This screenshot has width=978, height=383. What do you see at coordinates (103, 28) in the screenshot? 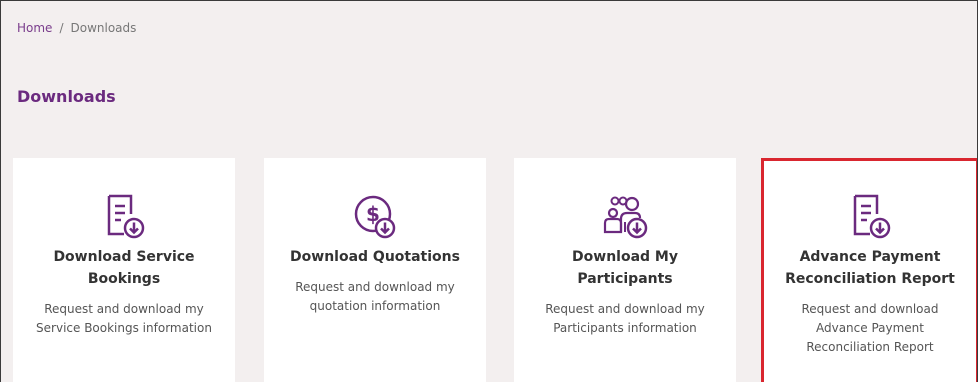
I see `breadcrumb-current: Downloads` at bounding box center [103, 28].